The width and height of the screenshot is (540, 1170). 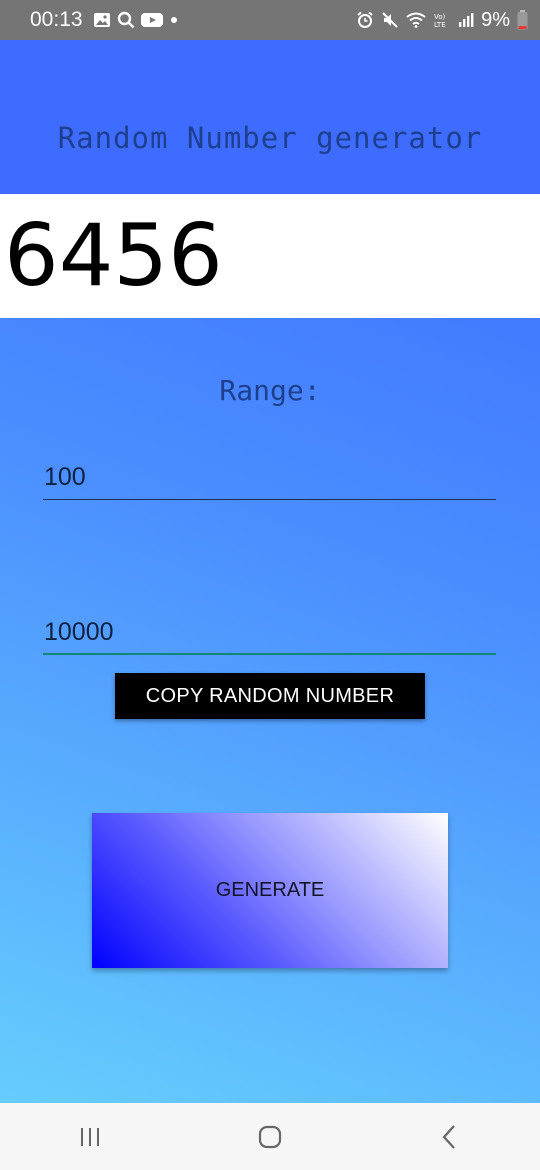 I want to click on copy-random-number-button: COPY RANDOM NUMBER, so click(x=270, y=696).